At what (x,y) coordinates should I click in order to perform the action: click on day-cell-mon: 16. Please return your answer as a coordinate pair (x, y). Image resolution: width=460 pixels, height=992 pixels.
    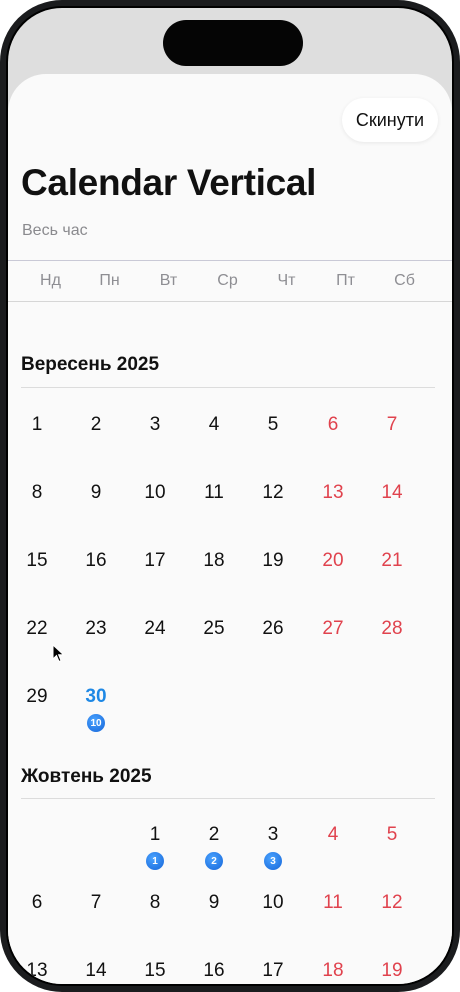
    Looking at the image, I should click on (96, 561).